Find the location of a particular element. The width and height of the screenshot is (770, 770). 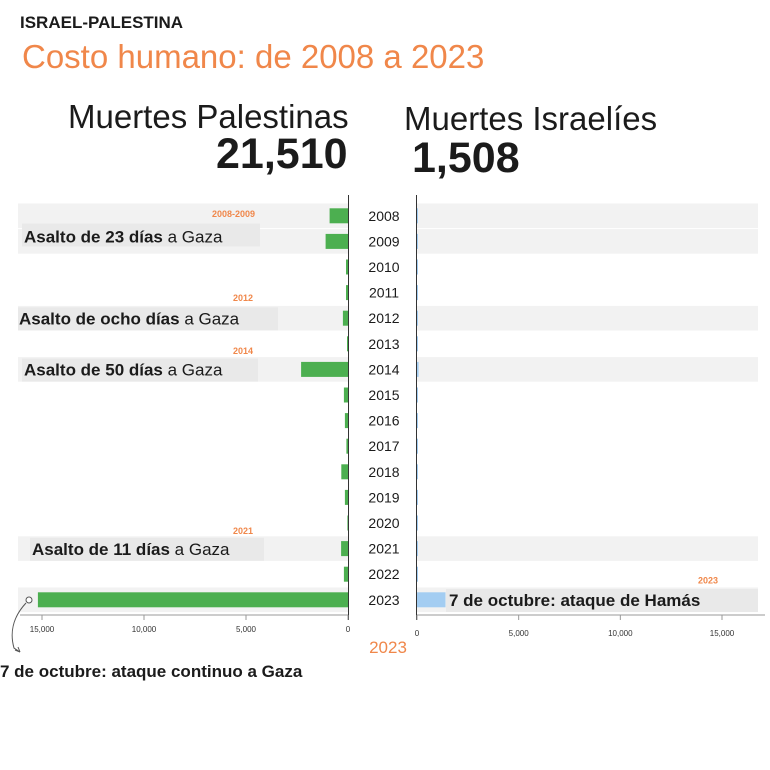

annotation-year-tag: 2023 is located at coordinates (708, 580).